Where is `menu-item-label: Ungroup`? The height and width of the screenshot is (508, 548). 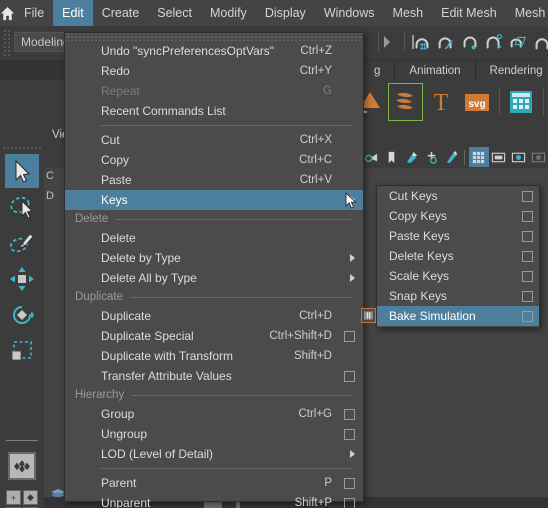 menu-item-label: Ungroup is located at coordinates (124, 434).